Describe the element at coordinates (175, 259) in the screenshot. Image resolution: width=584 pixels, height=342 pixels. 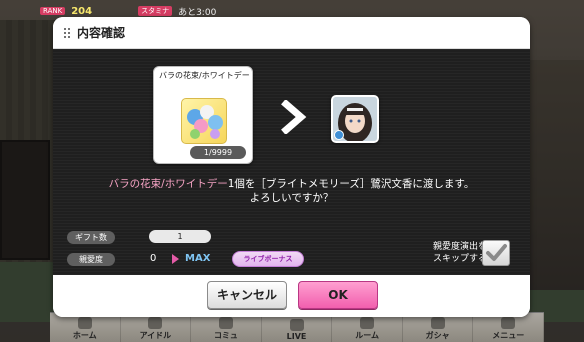
I see `triangle-right-icon` at that location.